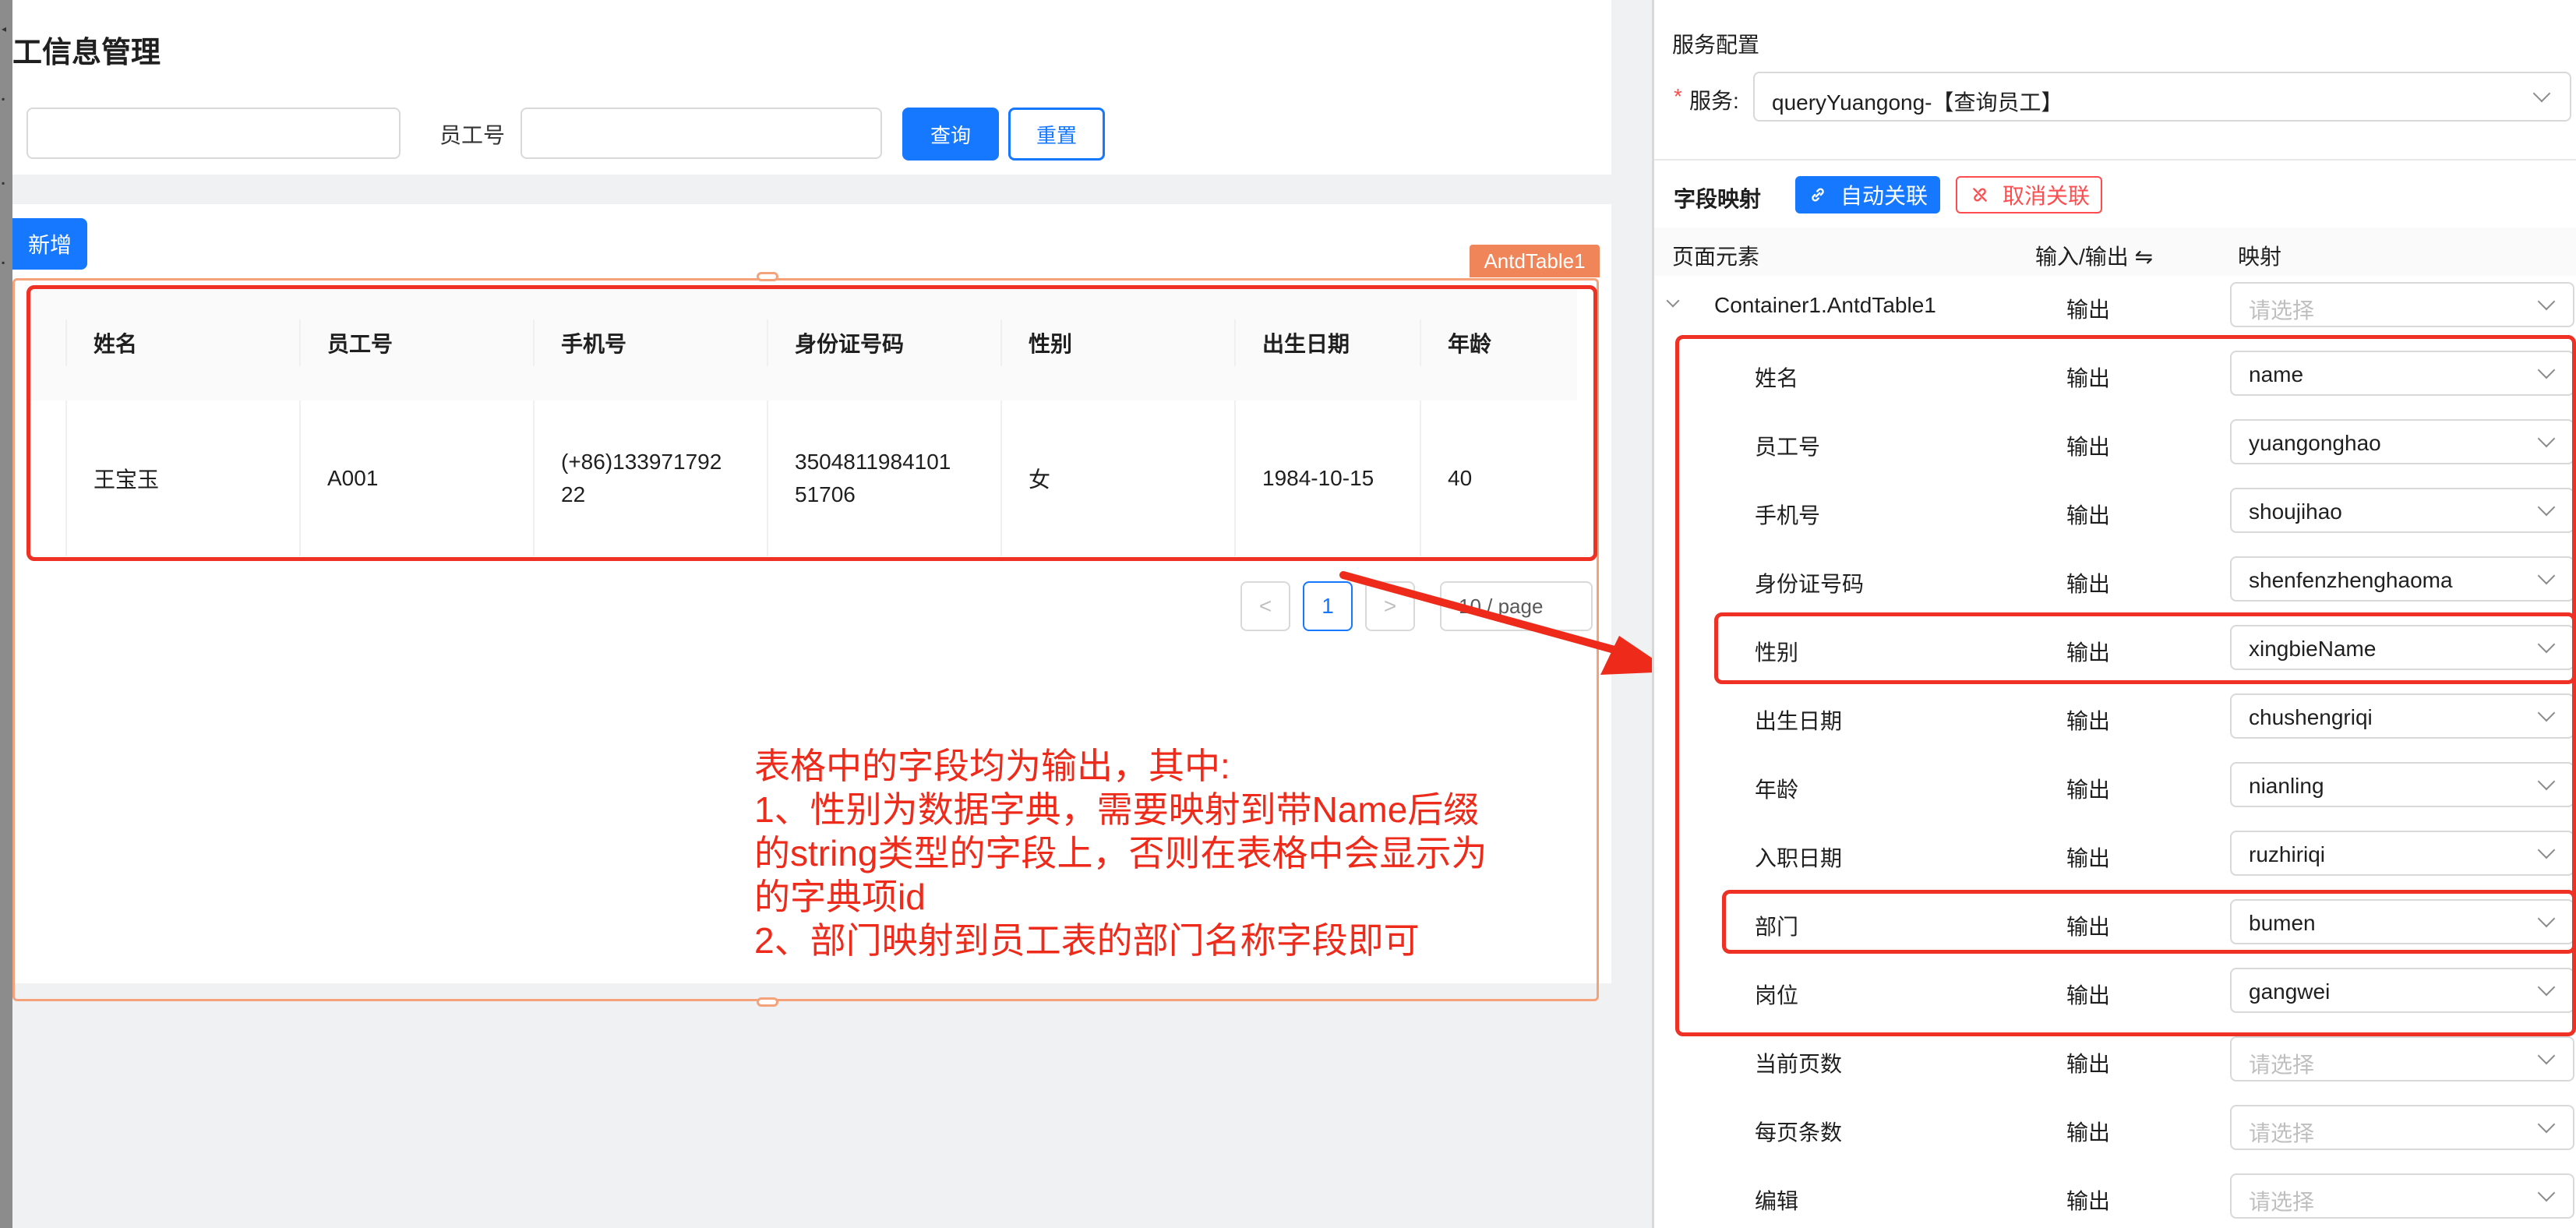 This screenshot has height=1228, width=2576. Describe the element at coordinates (1818, 195) in the screenshot. I see `link-icon` at that location.